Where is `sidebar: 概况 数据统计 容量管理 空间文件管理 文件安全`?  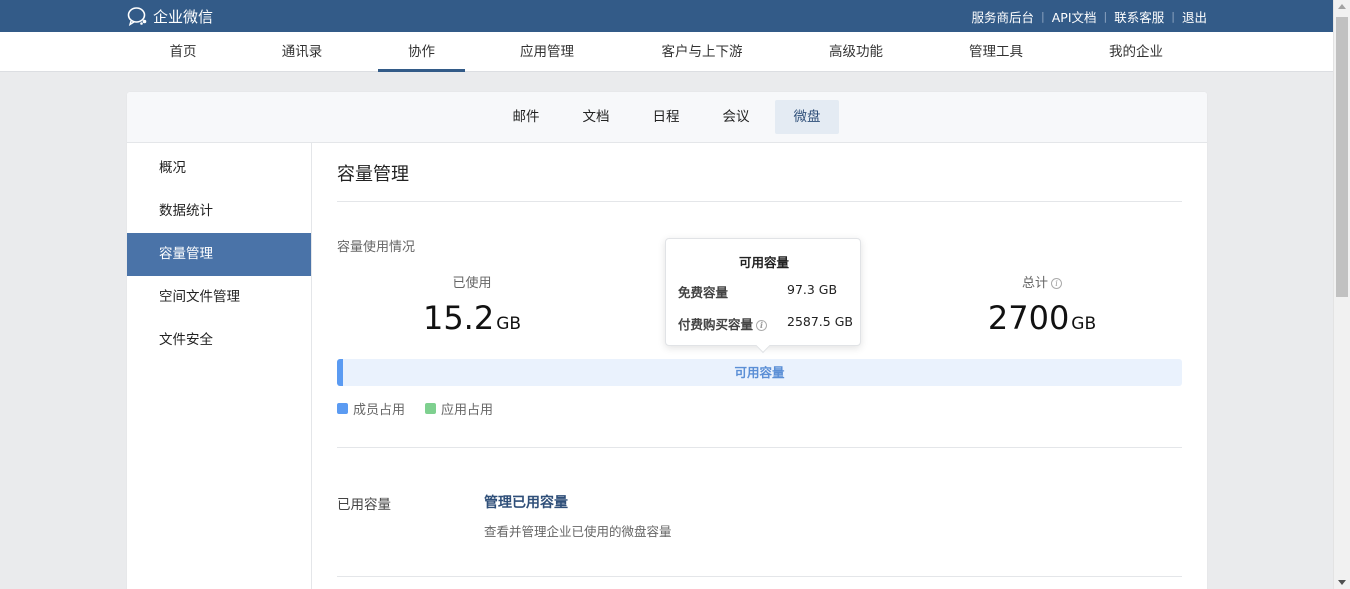 sidebar: 概况 数据统计 容量管理 空间文件管理 文件安全 is located at coordinates (219, 366).